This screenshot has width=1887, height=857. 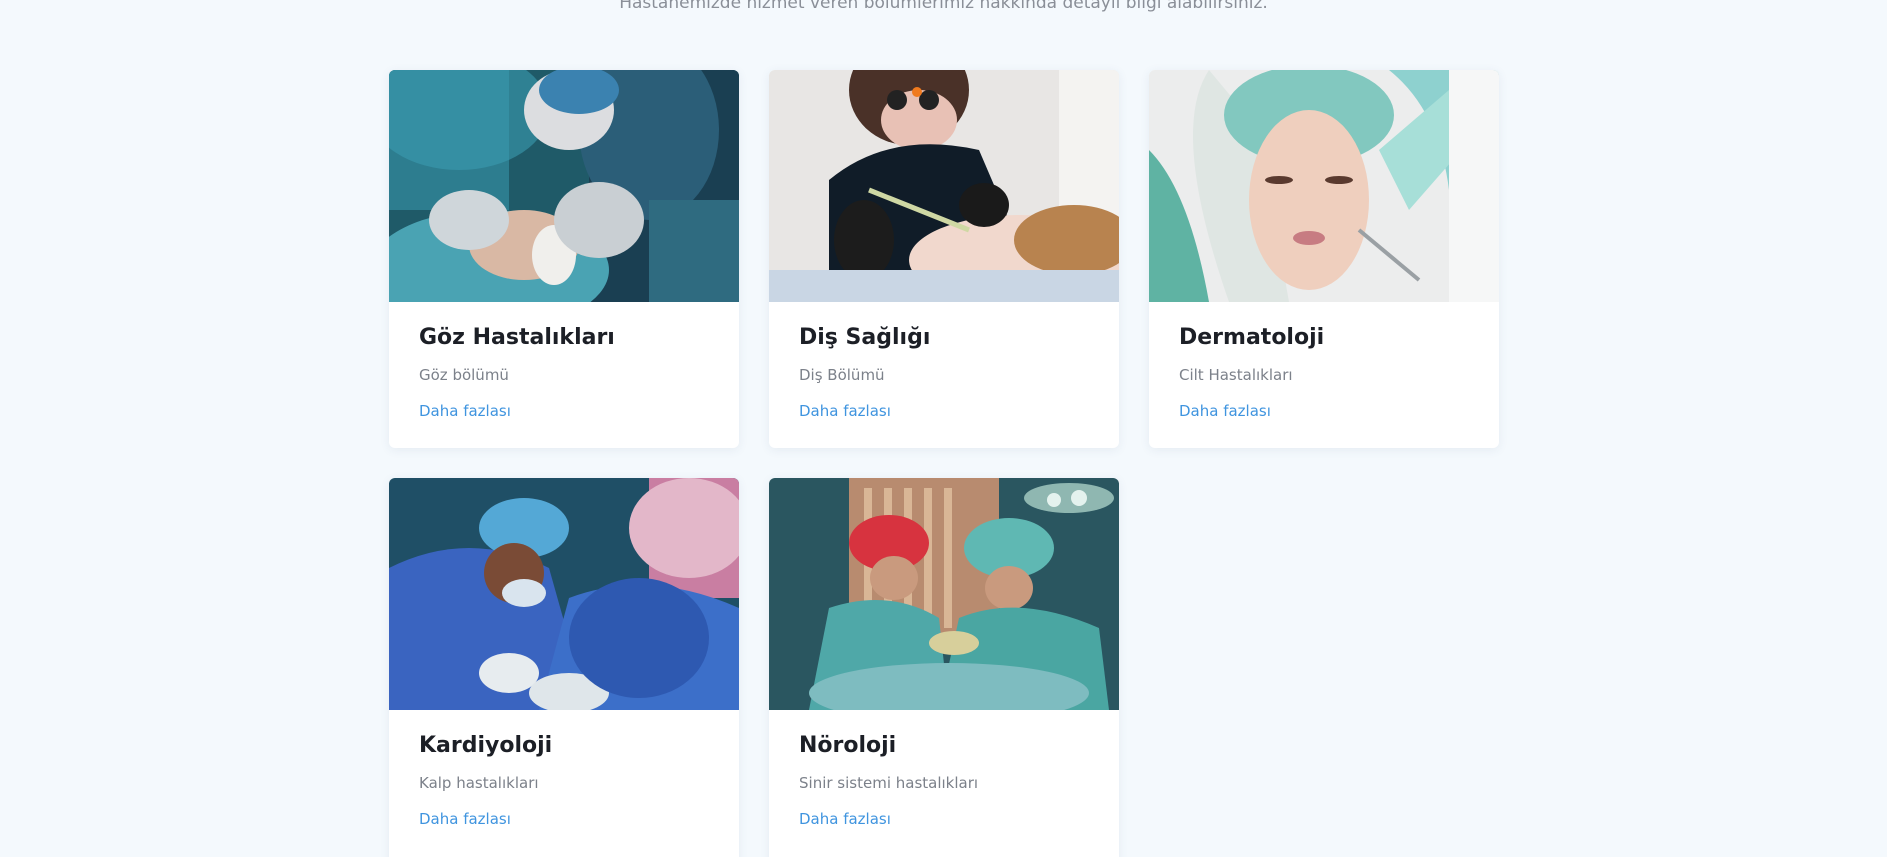 What do you see at coordinates (1236, 375) in the screenshot?
I see `department-description: Cilt Hastalıkları` at bounding box center [1236, 375].